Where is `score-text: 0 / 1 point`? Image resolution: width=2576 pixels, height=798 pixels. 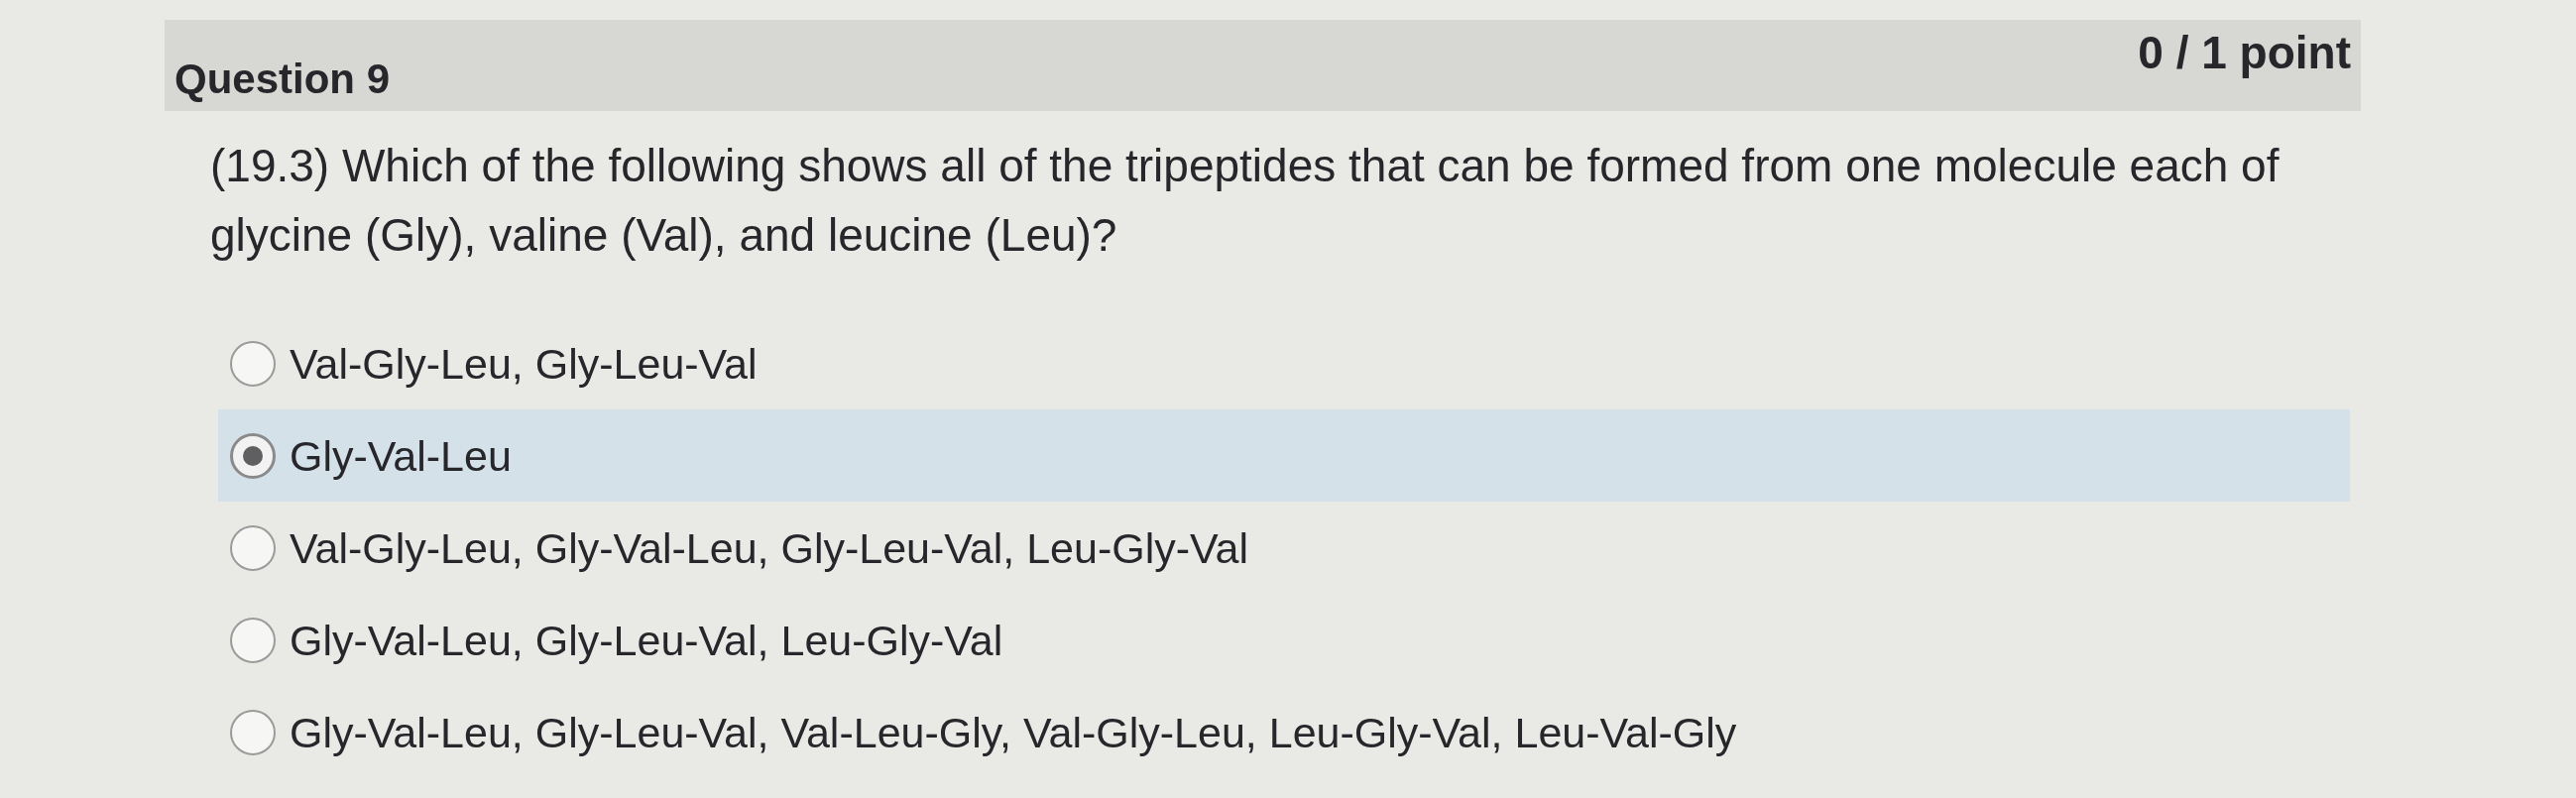 score-text: 0 / 1 point is located at coordinates (2245, 52).